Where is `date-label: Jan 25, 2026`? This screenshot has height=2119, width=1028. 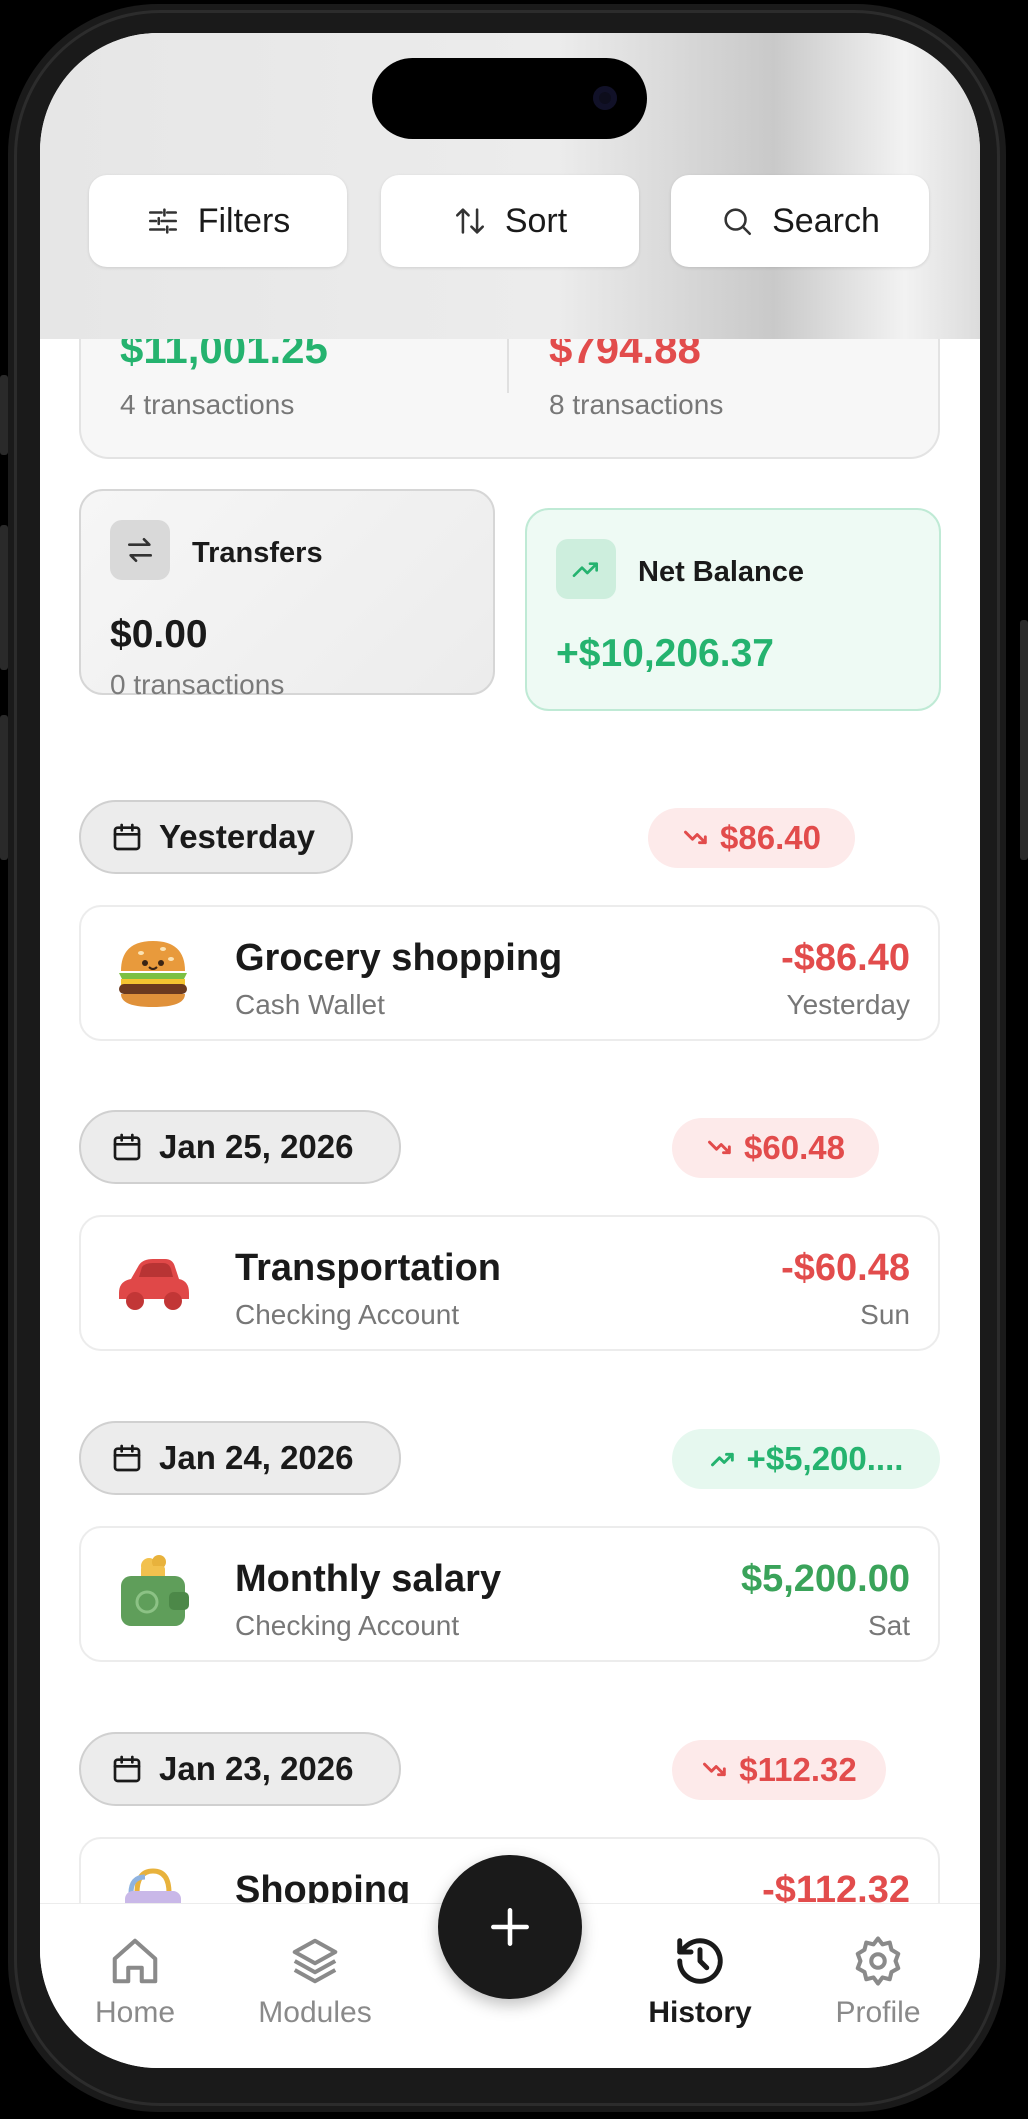 date-label: Jan 25, 2026 is located at coordinates (256, 1146).